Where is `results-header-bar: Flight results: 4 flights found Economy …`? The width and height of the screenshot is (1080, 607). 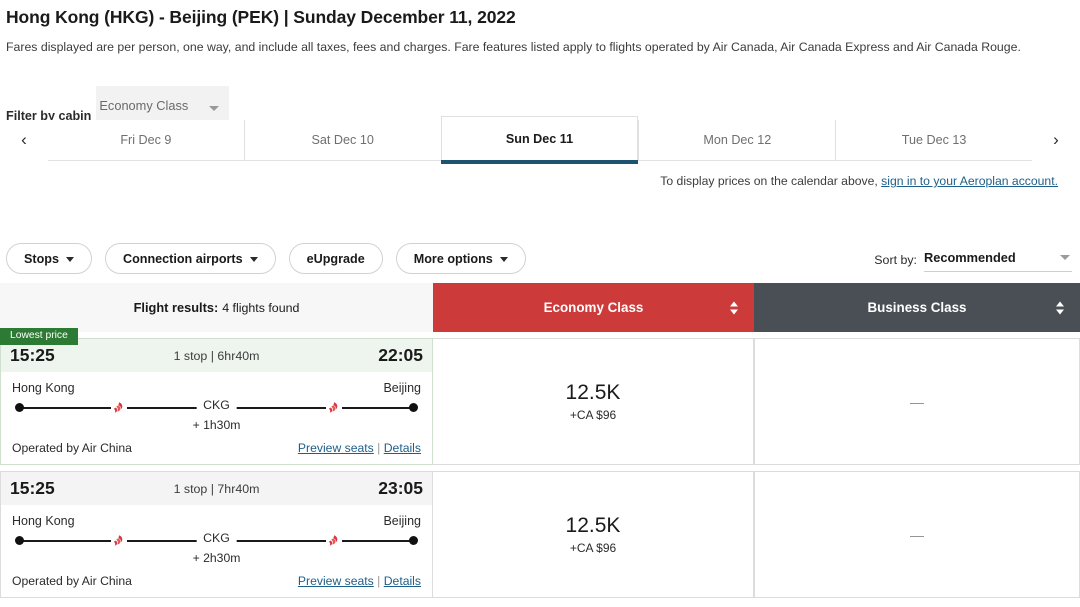 results-header-bar: Flight results: 4 flights found Economy … is located at coordinates (540, 307).